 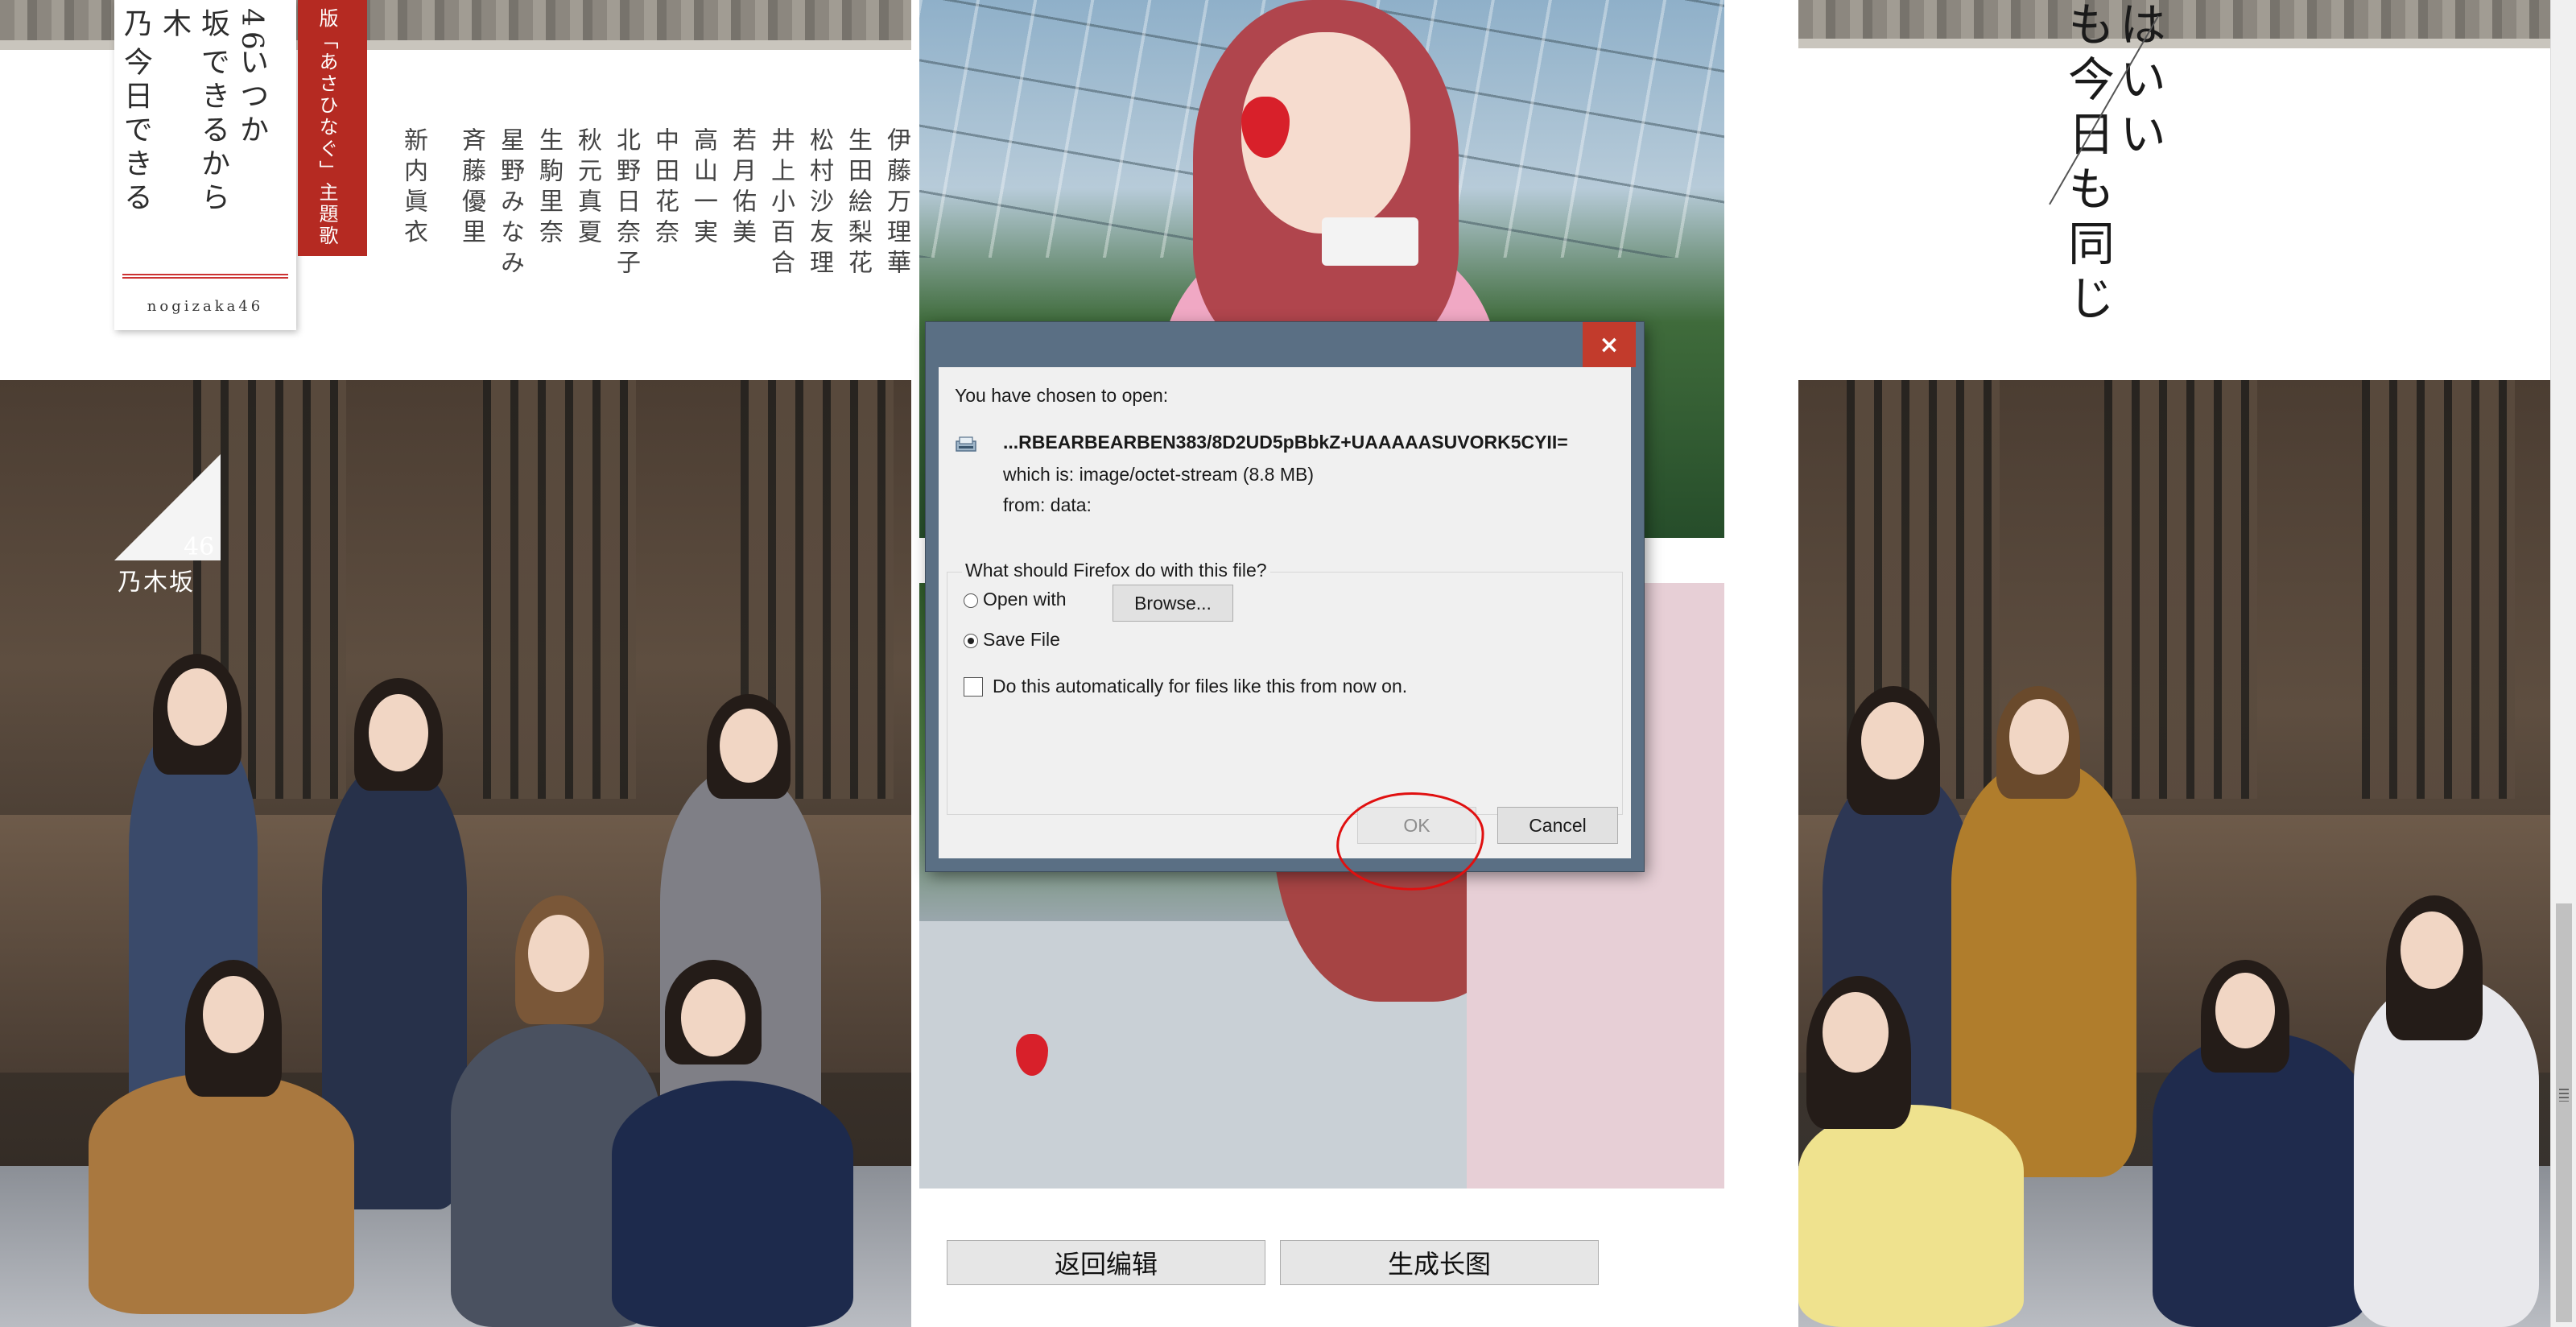 What do you see at coordinates (2564, 1112) in the screenshot?
I see `scroll-thumb` at bounding box center [2564, 1112].